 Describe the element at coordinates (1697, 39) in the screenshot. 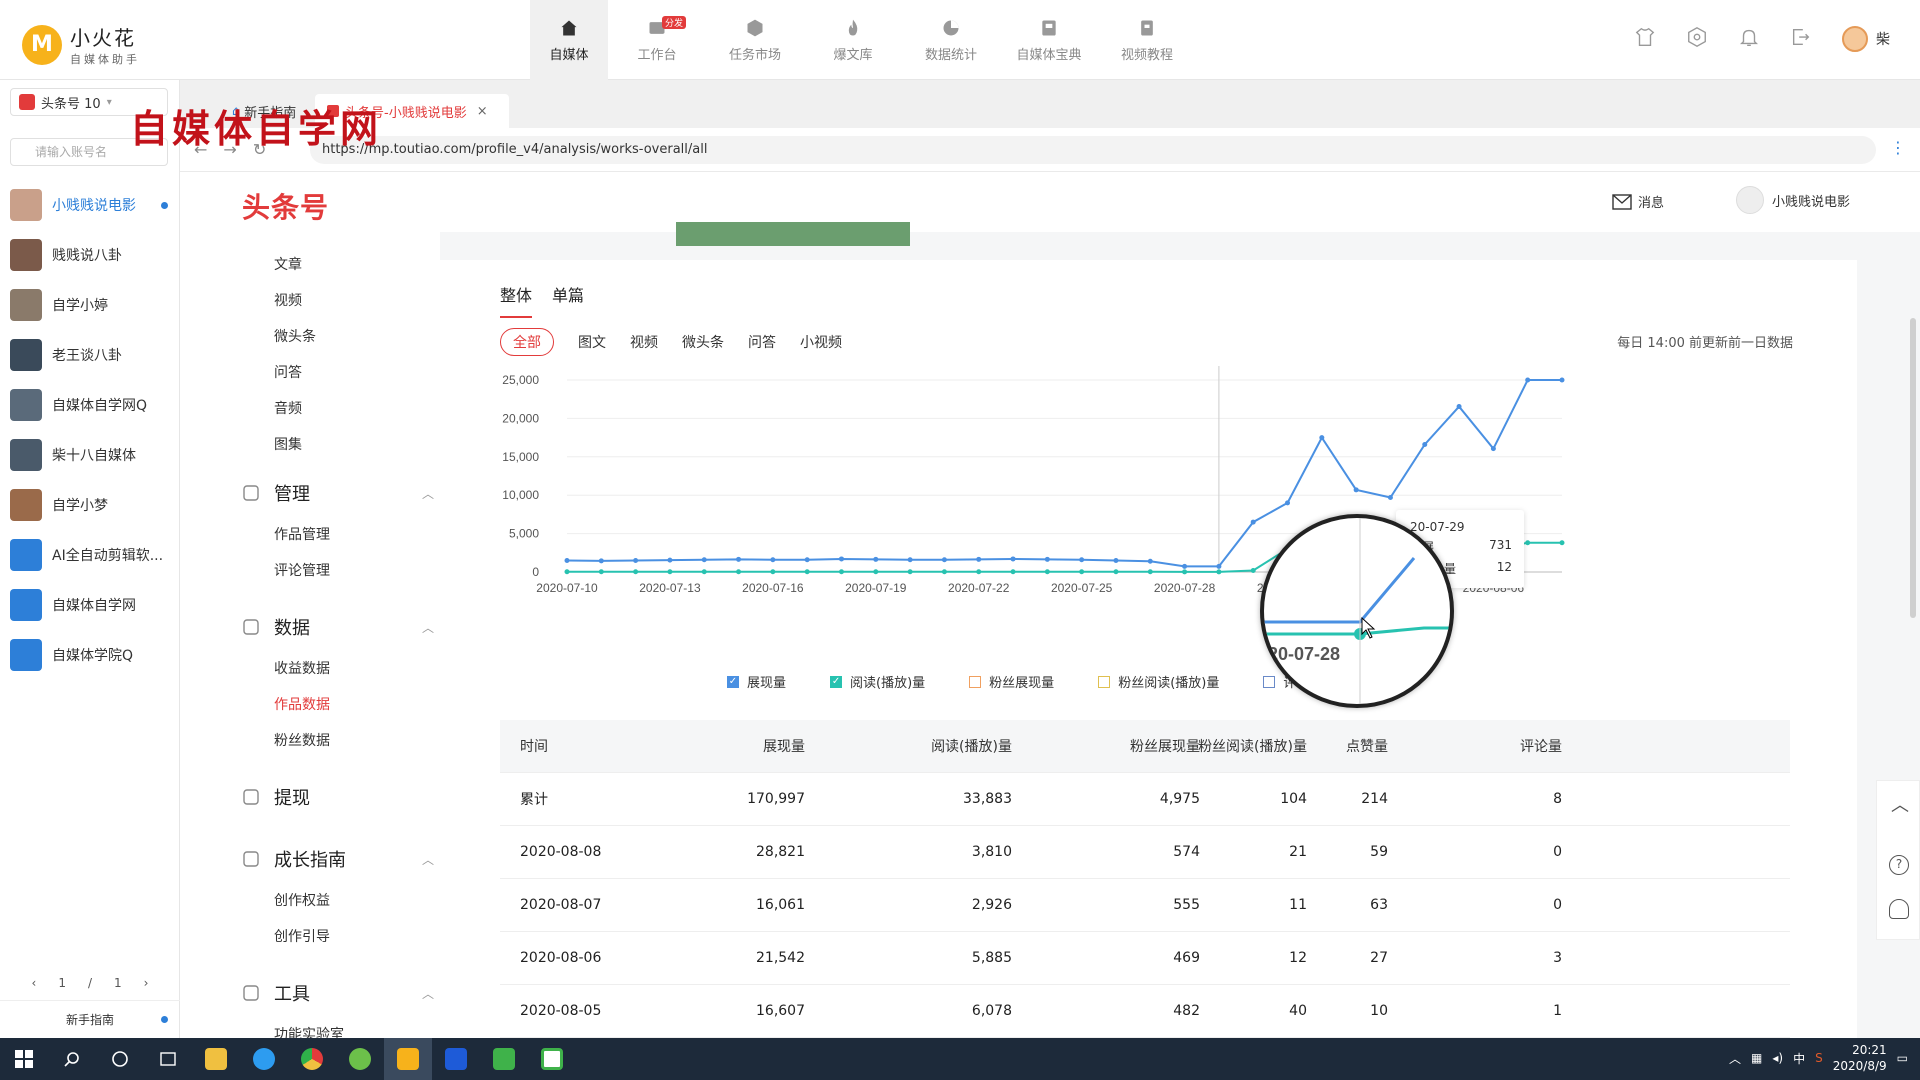

I see `settings-icon` at that location.